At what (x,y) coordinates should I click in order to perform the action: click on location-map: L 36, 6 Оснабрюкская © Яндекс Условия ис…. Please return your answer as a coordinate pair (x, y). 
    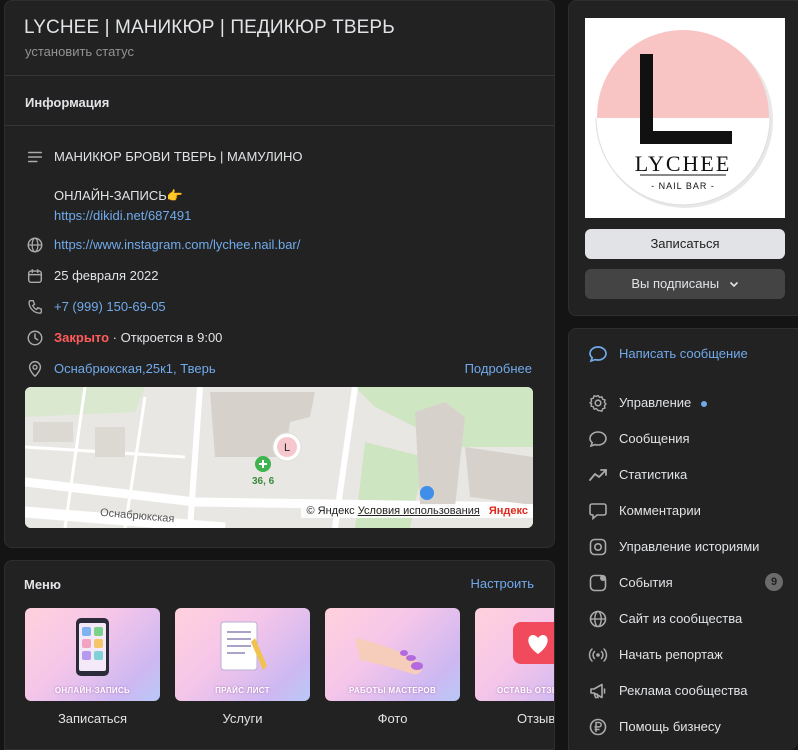
    Looking at the image, I should click on (279, 457).